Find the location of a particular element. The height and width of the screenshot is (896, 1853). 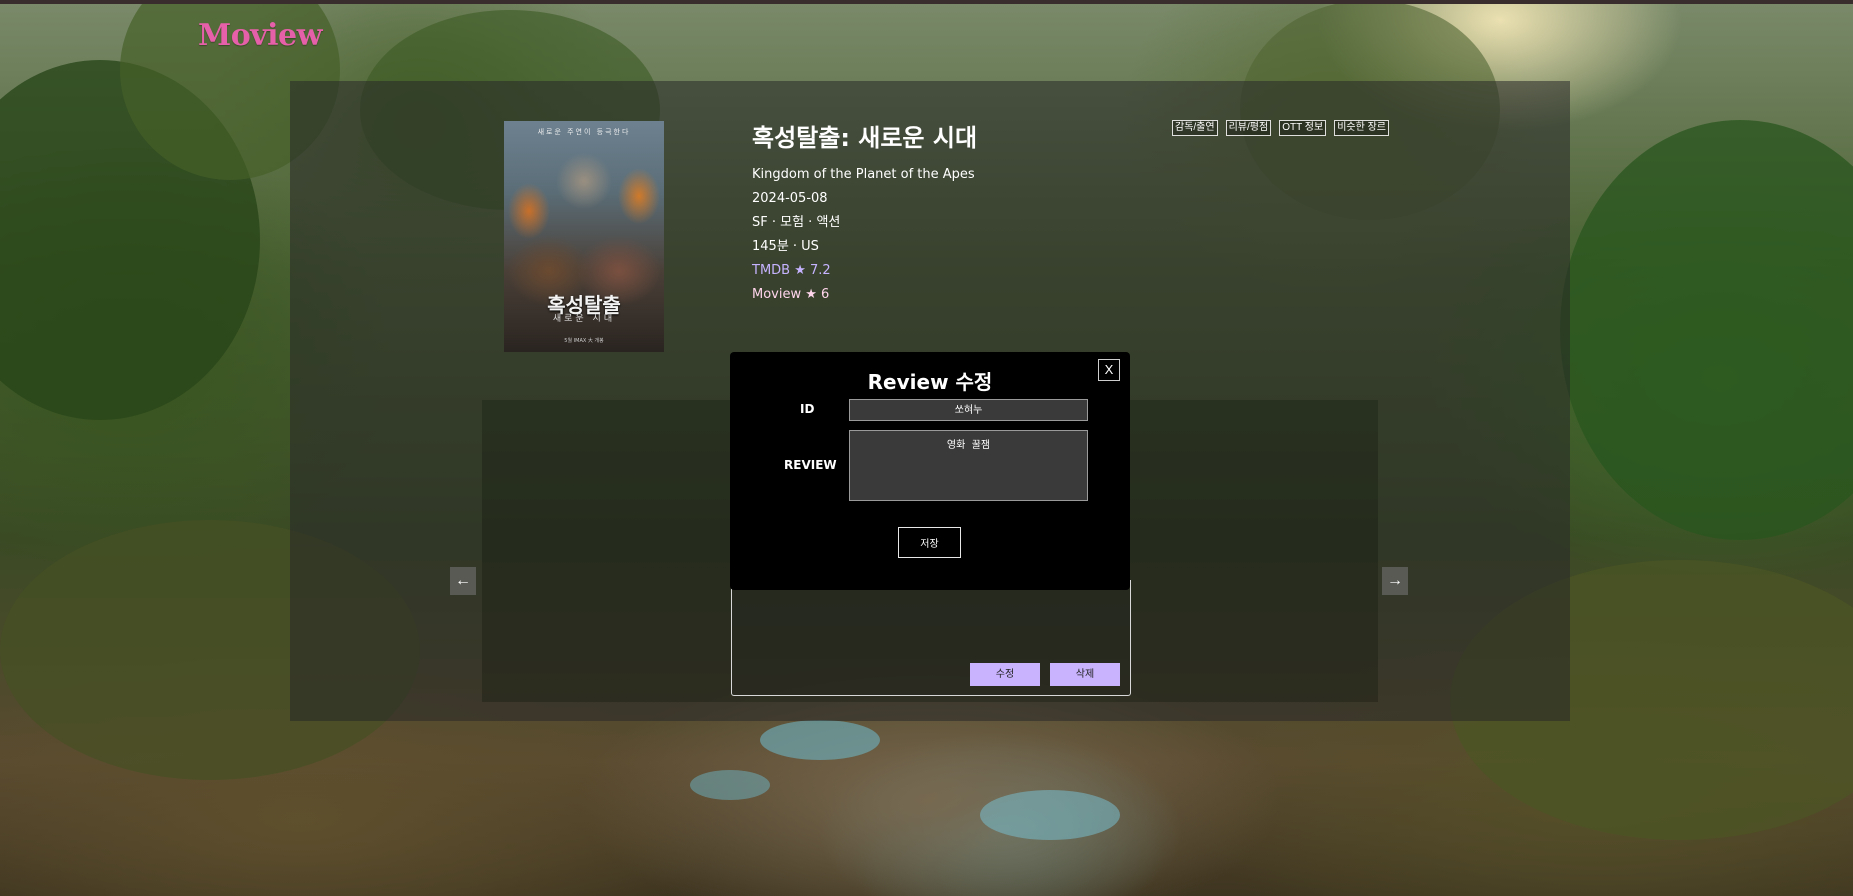

poster-tagline: 새로운 주연이 등극한다 is located at coordinates (584, 132).